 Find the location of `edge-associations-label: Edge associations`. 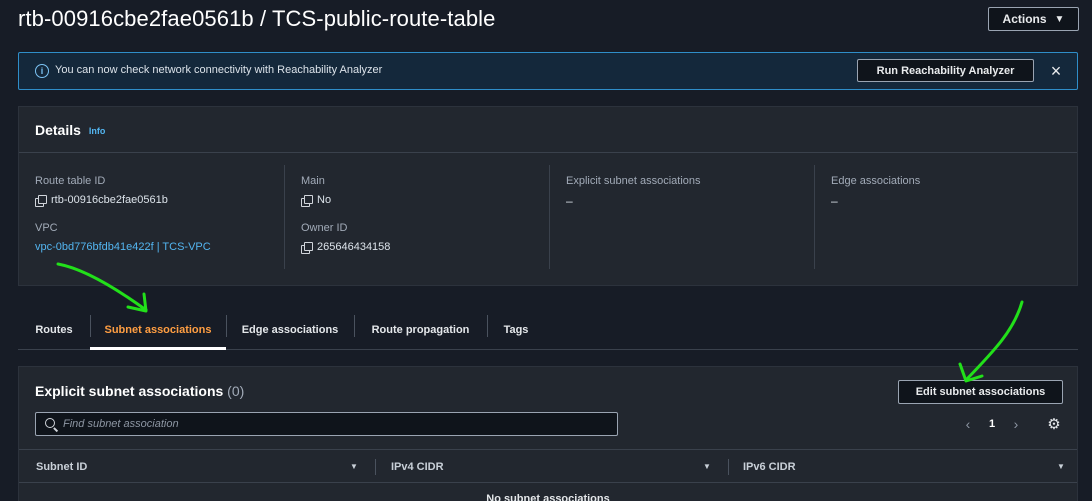

edge-associations-label: Edge associations is located at coordinates (876, 181).